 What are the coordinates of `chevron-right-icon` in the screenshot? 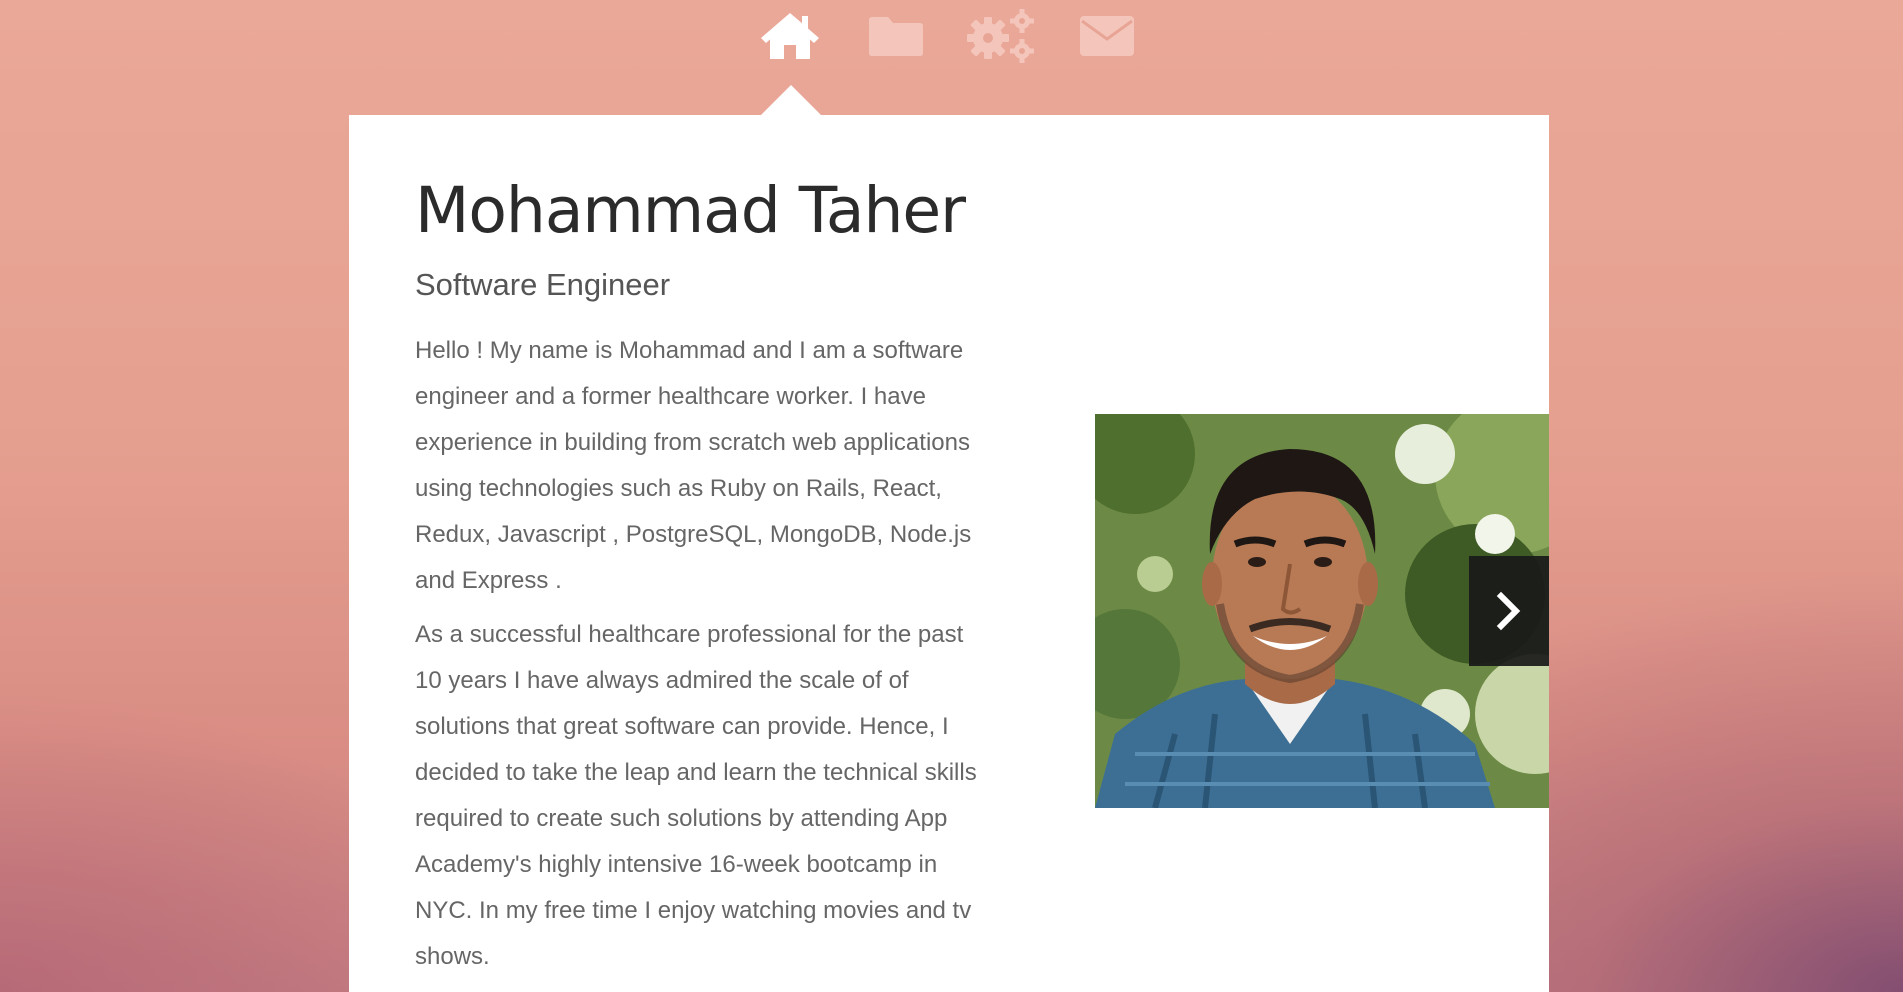 It's located at (1508, 611).